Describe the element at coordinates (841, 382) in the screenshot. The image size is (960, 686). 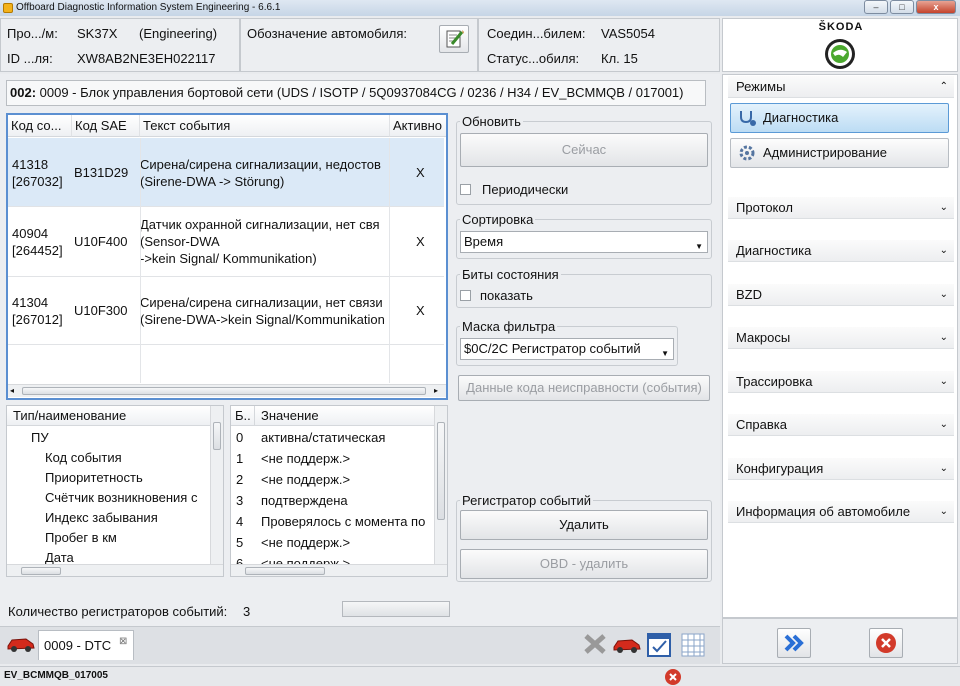
I see `sidebar-section: Трассировка ⌄` at that location.